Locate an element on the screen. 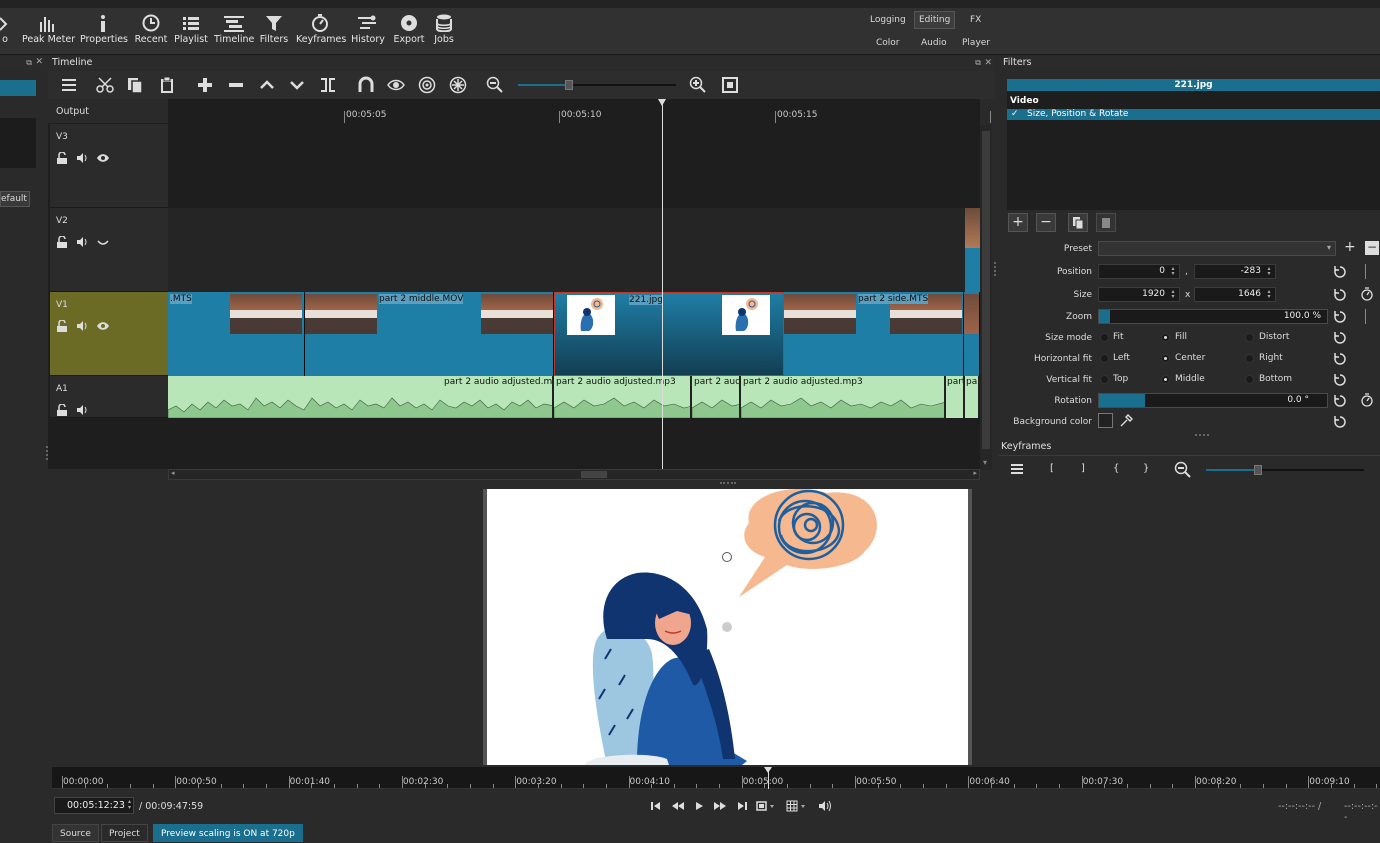 The width and height of the screenshot is (1380, 843). radio-bottom is located at coordinates (1249, 379).